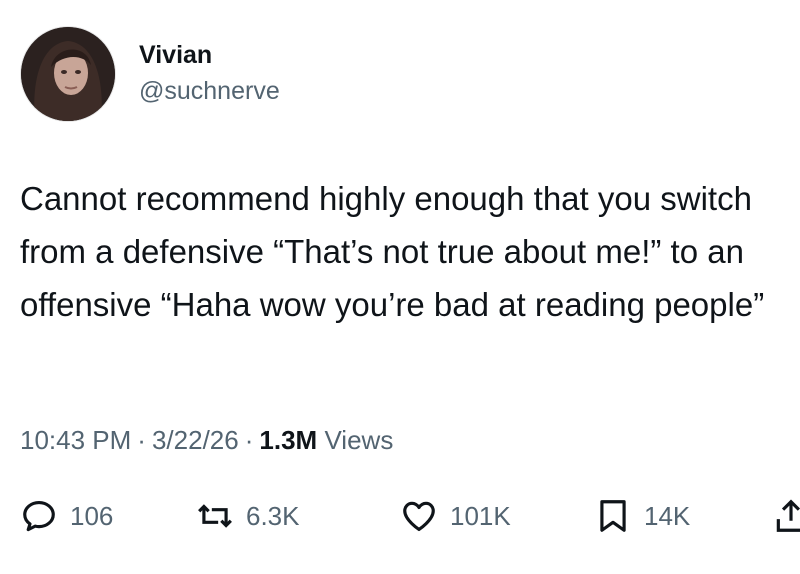 The width and height of the screenshot is (800, 574). What do you see at coordinates (209, 91) in the screenshot?
I see `handle: @suchnerve` at bounding box center [209, 91].